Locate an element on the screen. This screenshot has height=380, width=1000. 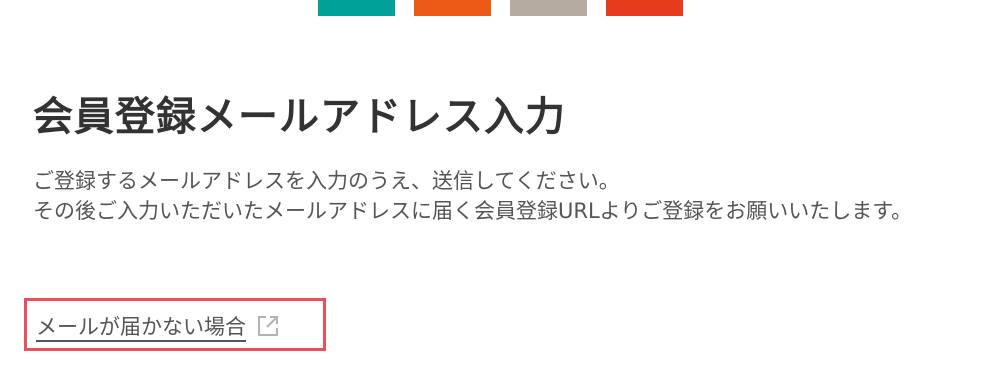
mail-not-received-link-label: メールが届かない場合 is located at coordinates (141, 327).